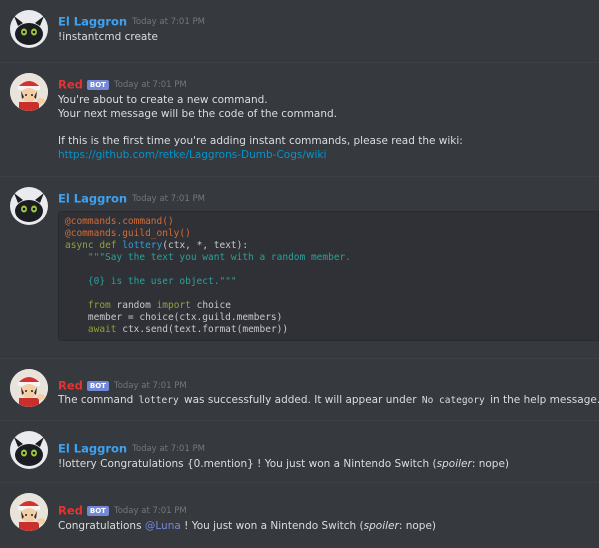 The height and width of the screenshot is (548, 599). Describe the element at coordinates (328, 222) in the screenshot. I see `code-line: @commands.command()` at that location.